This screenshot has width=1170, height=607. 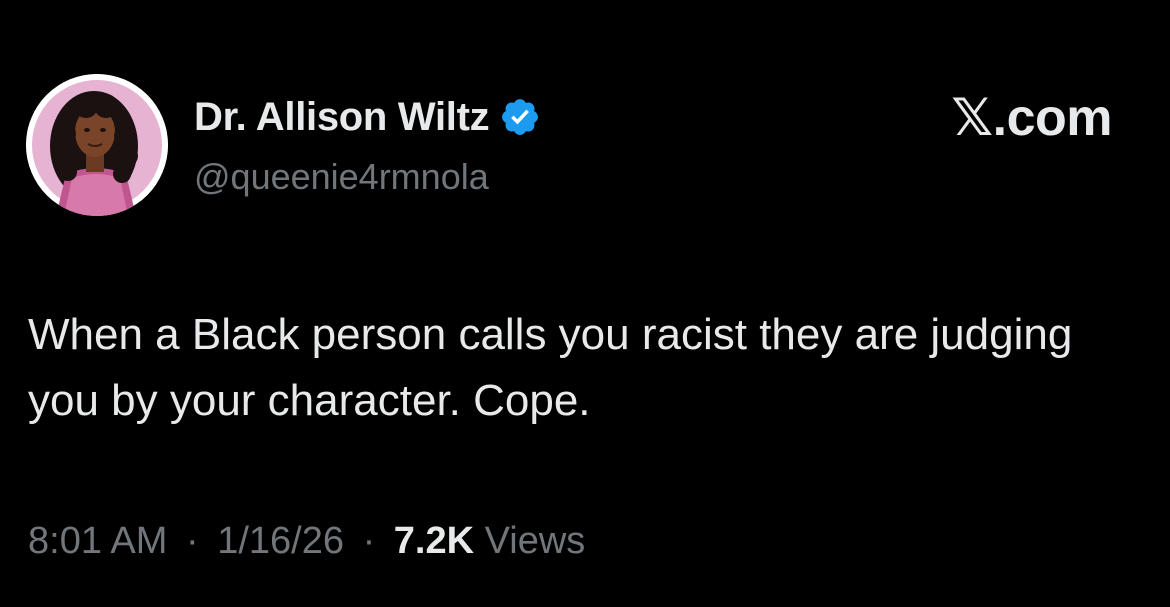 I want to click on author-name-row: Dr. Allison Wiltz, so click(x=367, y=117).